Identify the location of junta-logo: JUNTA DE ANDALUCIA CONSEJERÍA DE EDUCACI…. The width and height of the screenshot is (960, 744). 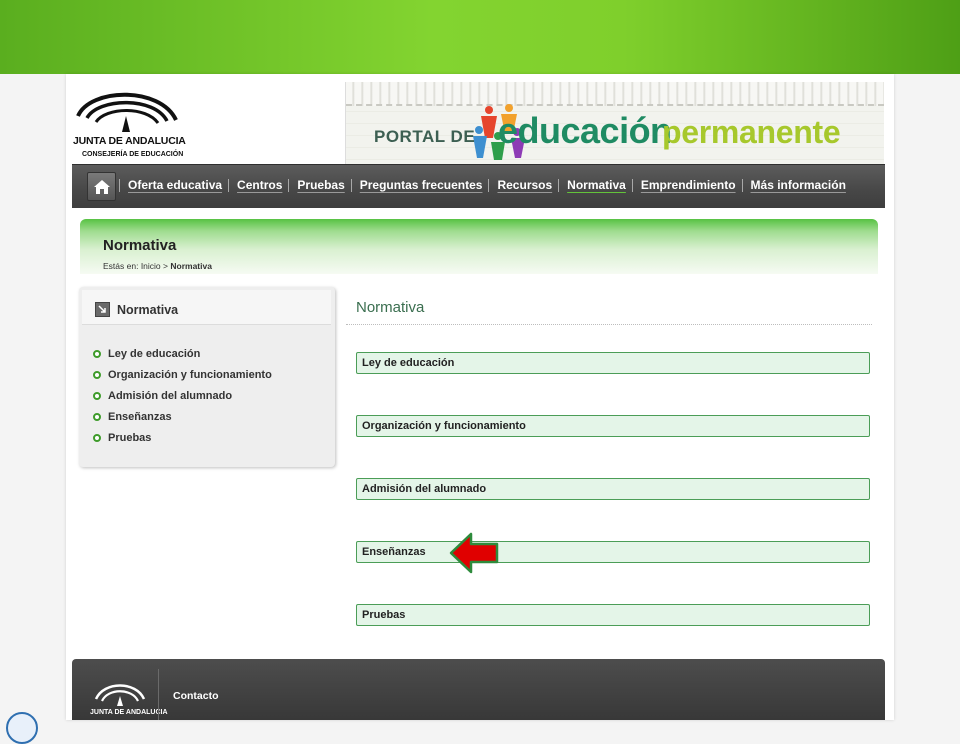
(129, 122).